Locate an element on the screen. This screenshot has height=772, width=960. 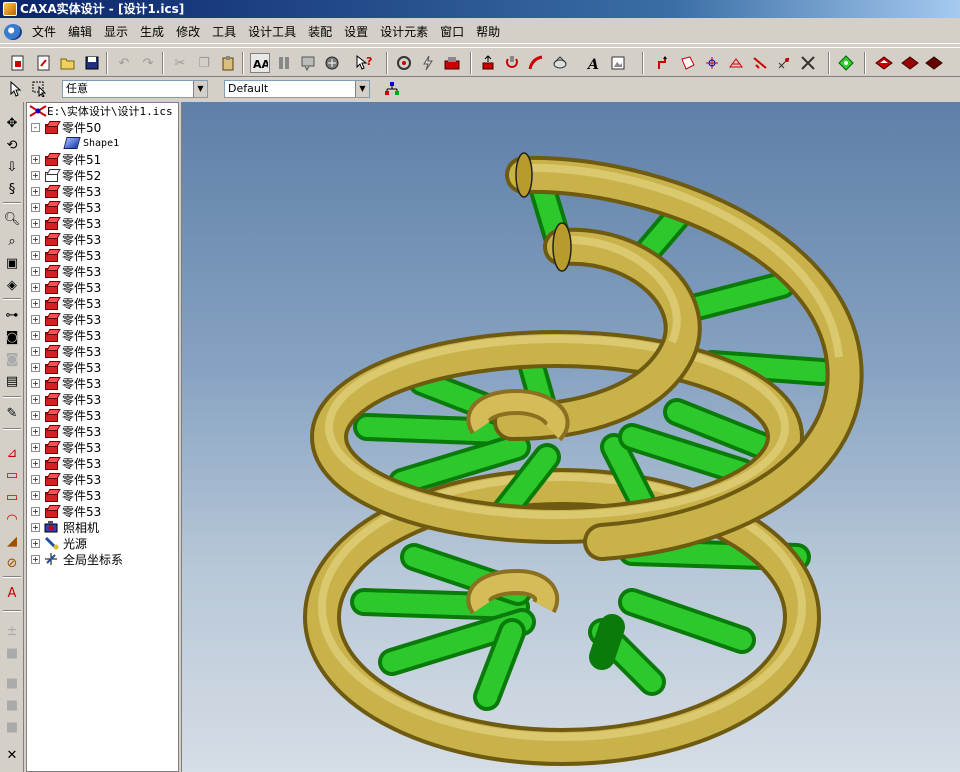
shell-icon is located at coordinates (884, 63).